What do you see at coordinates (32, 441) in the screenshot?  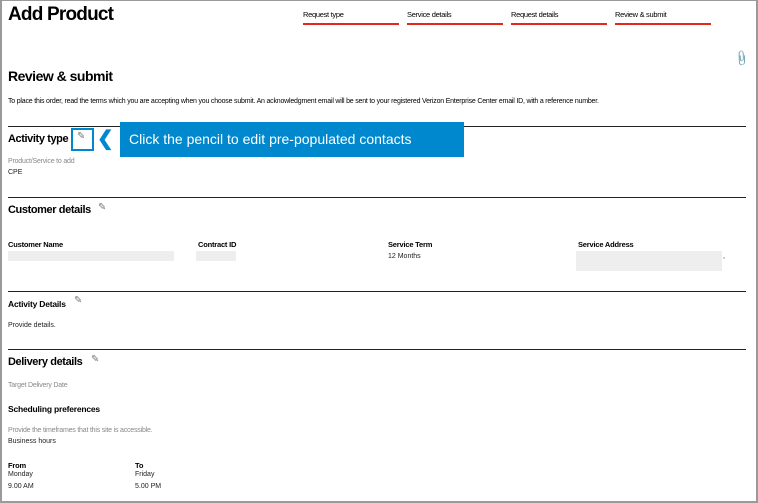 I see `scheduling-value: Business hours` at bounding box center [32, 441].